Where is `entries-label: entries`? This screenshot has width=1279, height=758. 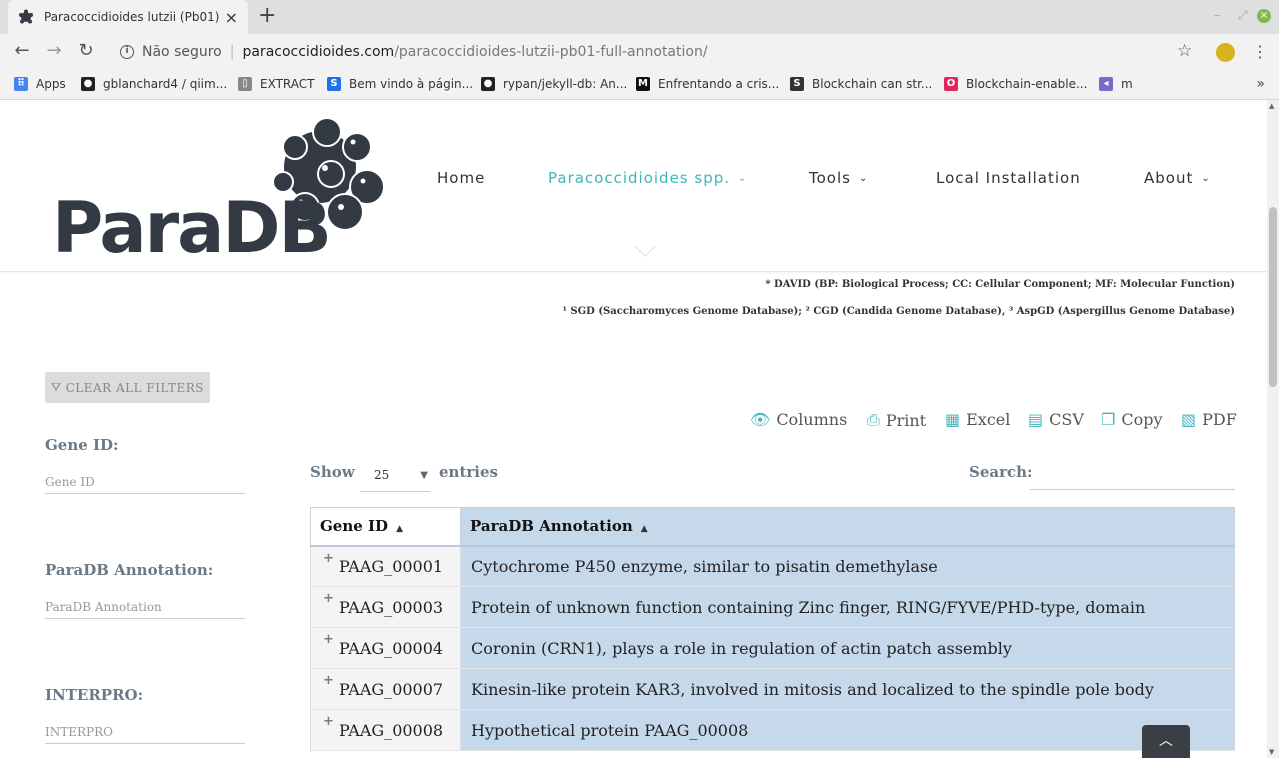
entries-label: entries is located at coordinates (468, 472).